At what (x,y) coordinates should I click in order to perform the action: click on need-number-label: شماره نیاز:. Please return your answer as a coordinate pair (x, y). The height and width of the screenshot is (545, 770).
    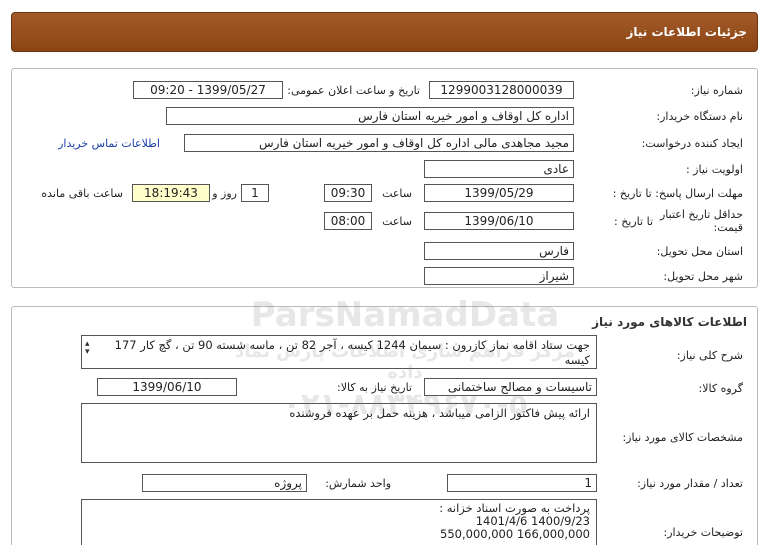
    Looking at the image, I should click on (716, 90).